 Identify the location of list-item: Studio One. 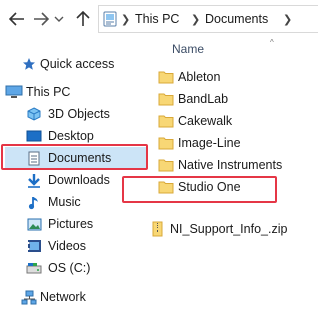
(231, 187).